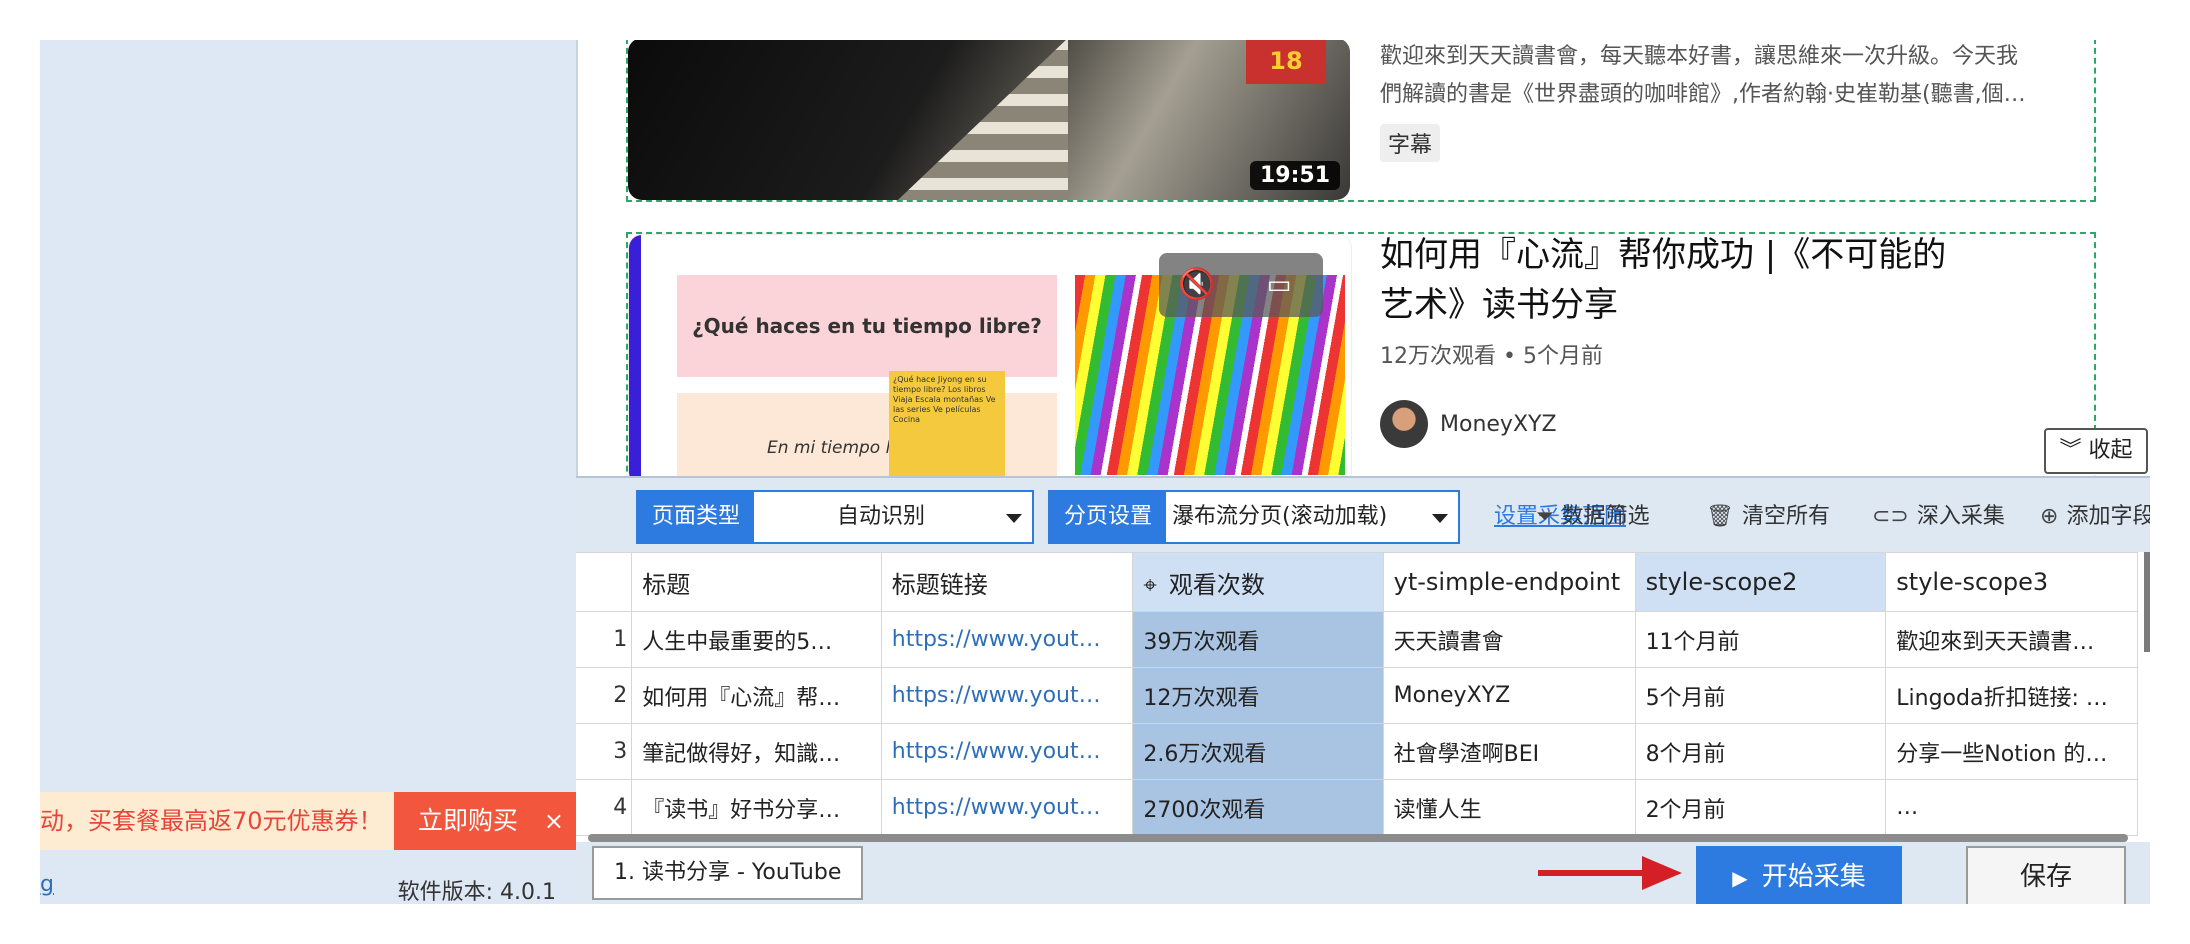 The width and height of the screenshot is (2190, 944). What do you see at coordinates (1960, 516) in the screenshot?
I see `deep-label: 深入采集` at bounding box center [1960, 516].